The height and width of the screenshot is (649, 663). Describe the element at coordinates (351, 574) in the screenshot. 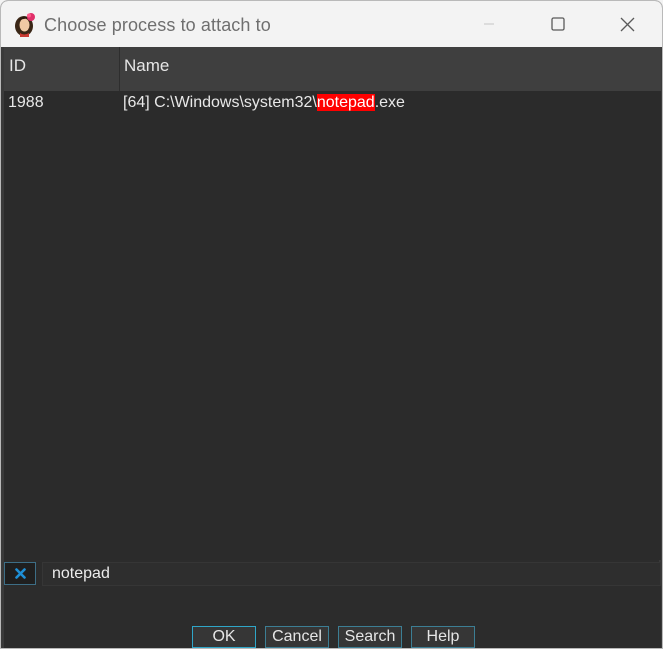

I see `filter-input` at that location.